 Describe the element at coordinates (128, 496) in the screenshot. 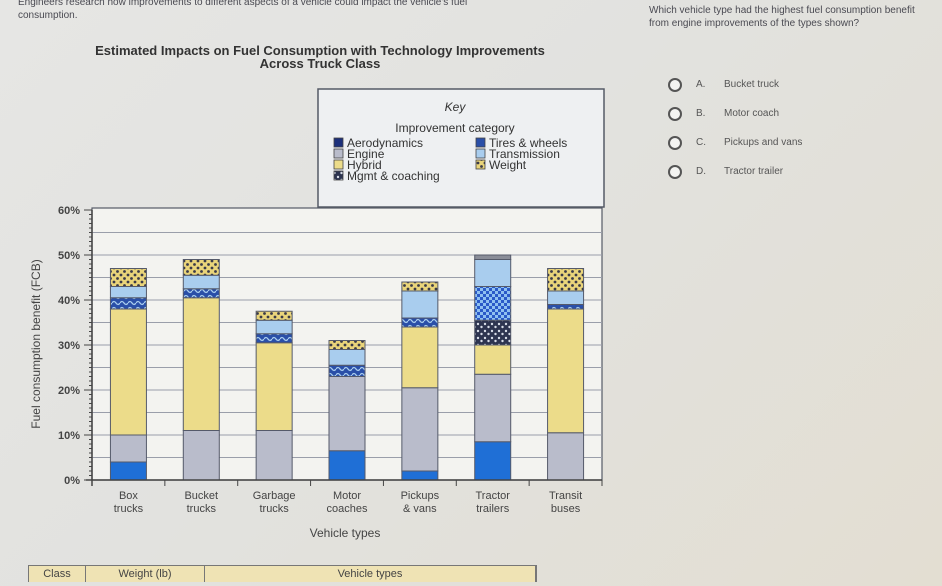

I see `x-tick-label: Box` at that location.